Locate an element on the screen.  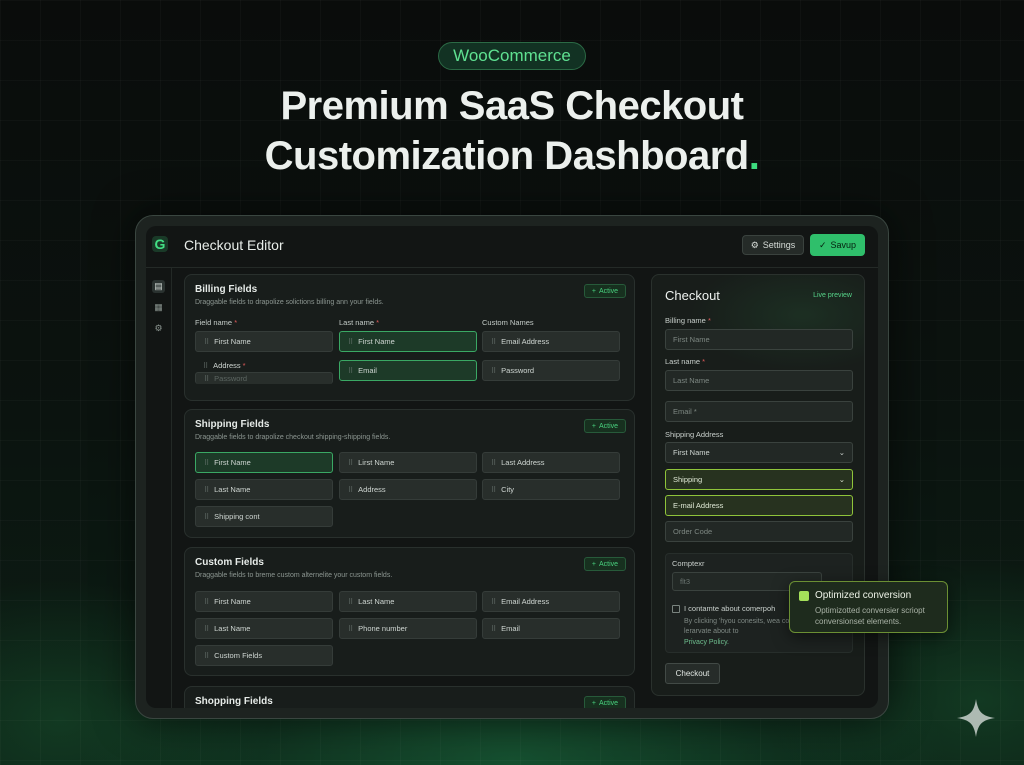
column-header-label: Custom Names is located at coordinates (508, 322).